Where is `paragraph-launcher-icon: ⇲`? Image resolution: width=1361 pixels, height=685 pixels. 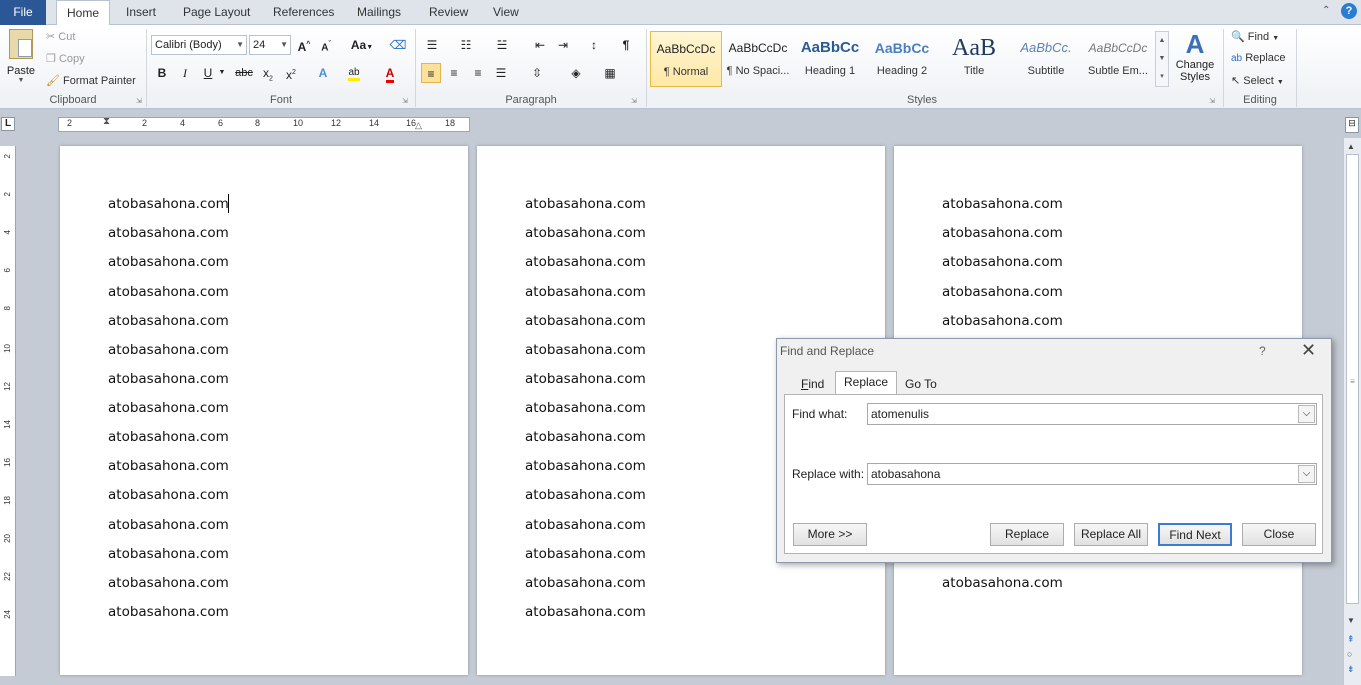
paragraph-launcher-icon: ⇲ is located at coordinates (634, 101).